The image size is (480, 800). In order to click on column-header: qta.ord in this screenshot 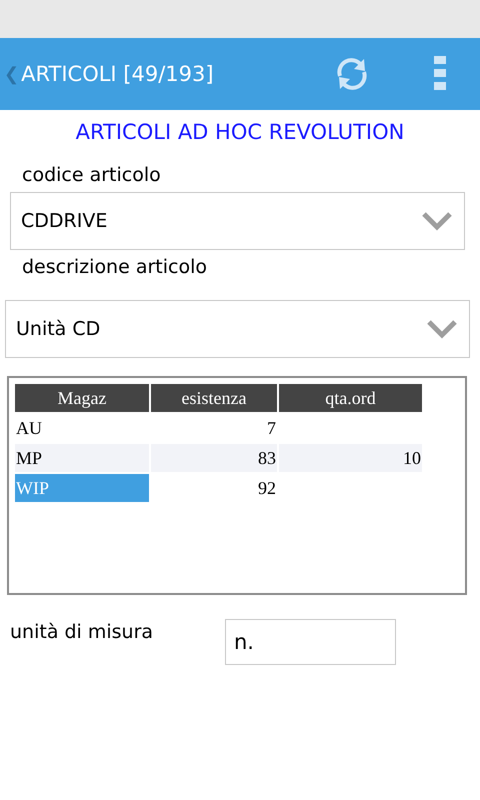, I will do `click(350, 398)`.